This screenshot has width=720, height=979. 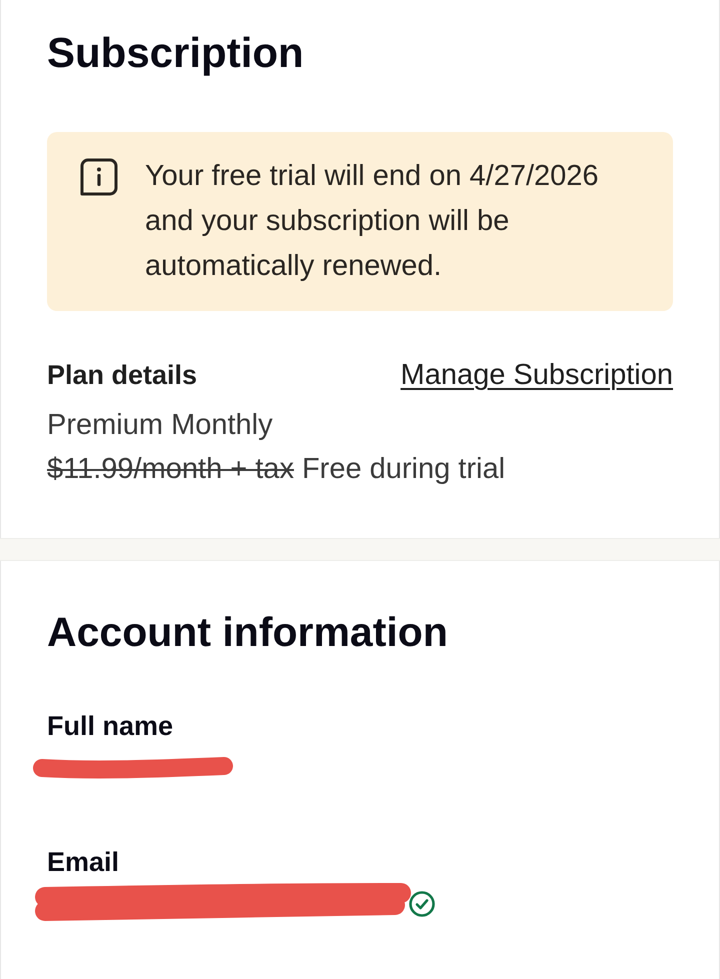 I want to click on plan-details-label: Plan details, so click(x=122, y=375).